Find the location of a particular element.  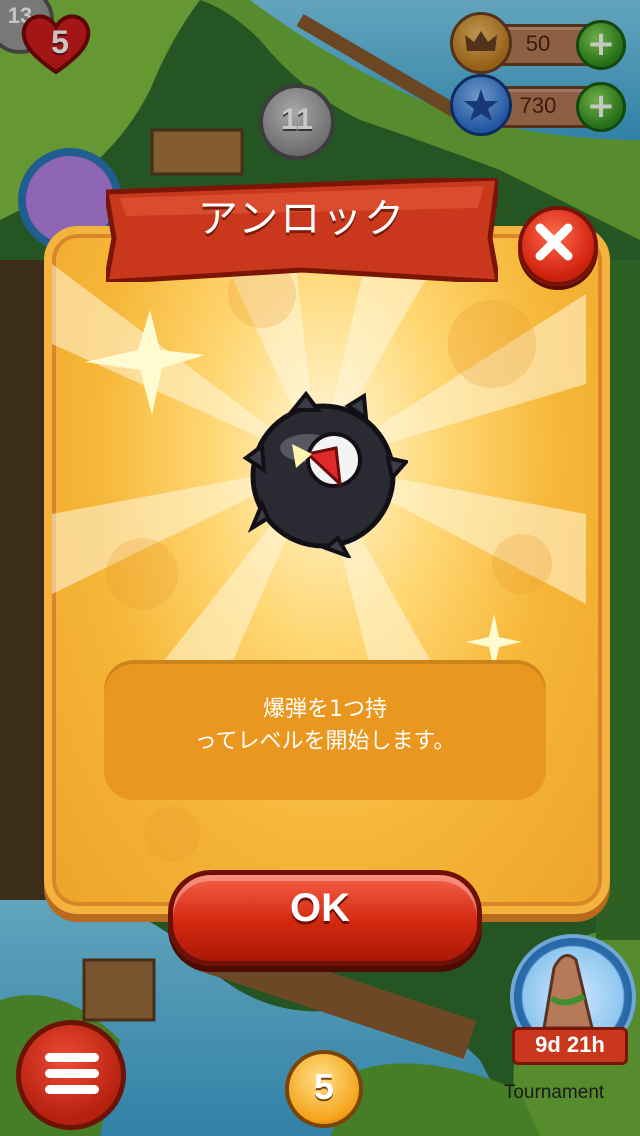

tournament-timer: 9d 21h is located at coordinates (570, 1046).